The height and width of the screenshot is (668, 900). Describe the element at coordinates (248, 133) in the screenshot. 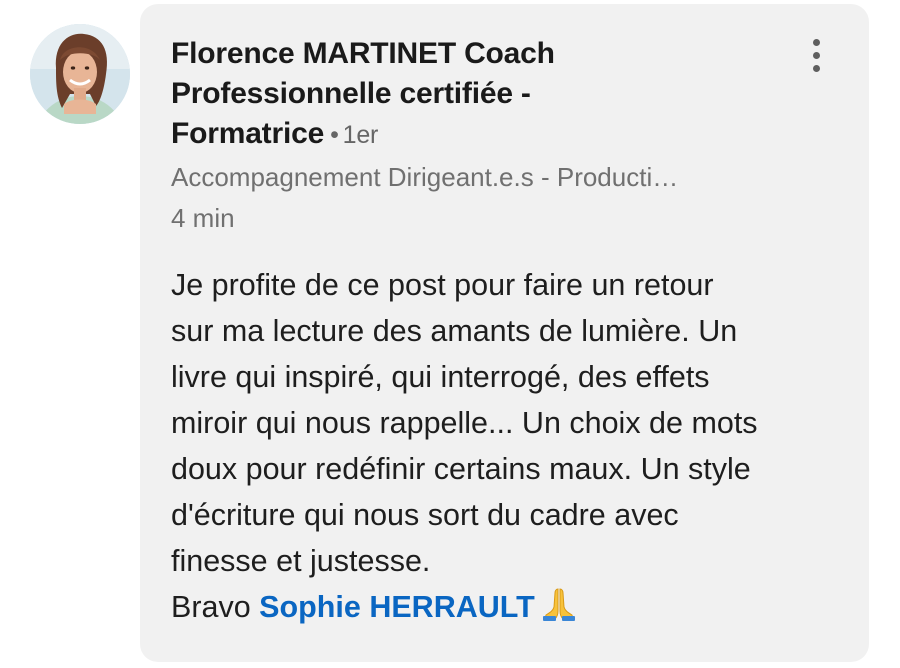

I see `author-name-line-text: Formatrice` at that location.